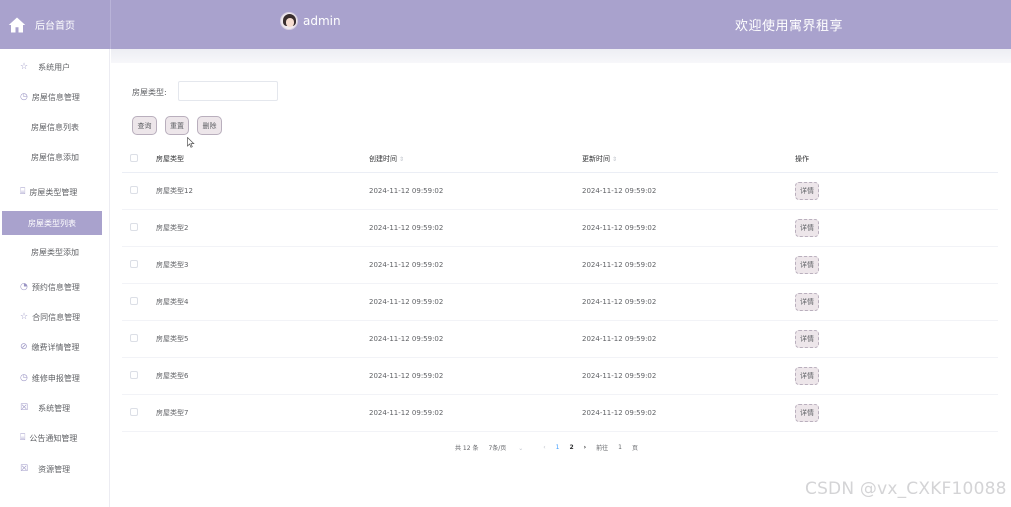 The width and height of the screenshot is (1011, 507). Describe the element at coordinates (561, 56) in the screenshot. I see `content-top-band` at that location.